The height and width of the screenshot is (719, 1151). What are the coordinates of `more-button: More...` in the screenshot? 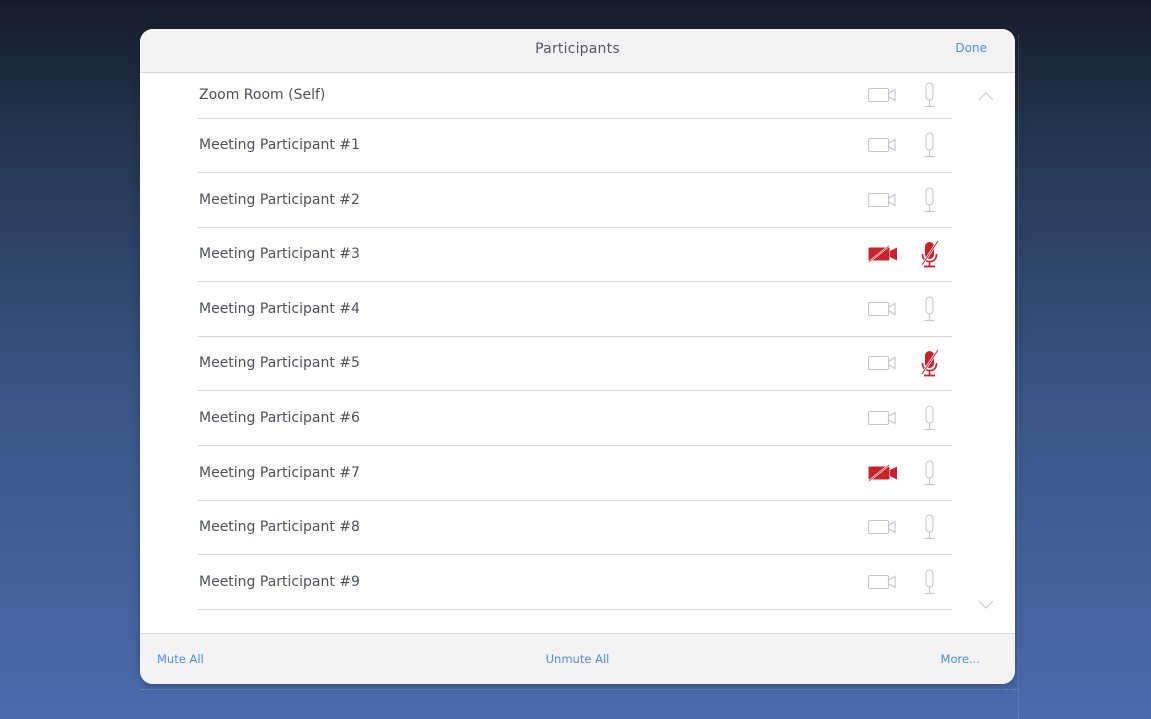 It's located at (960, 659).